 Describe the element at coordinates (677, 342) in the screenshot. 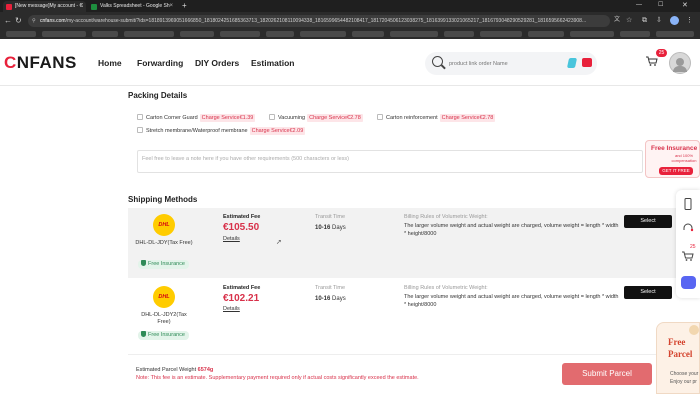

I see `promo2-title-line1: Free` at that location.